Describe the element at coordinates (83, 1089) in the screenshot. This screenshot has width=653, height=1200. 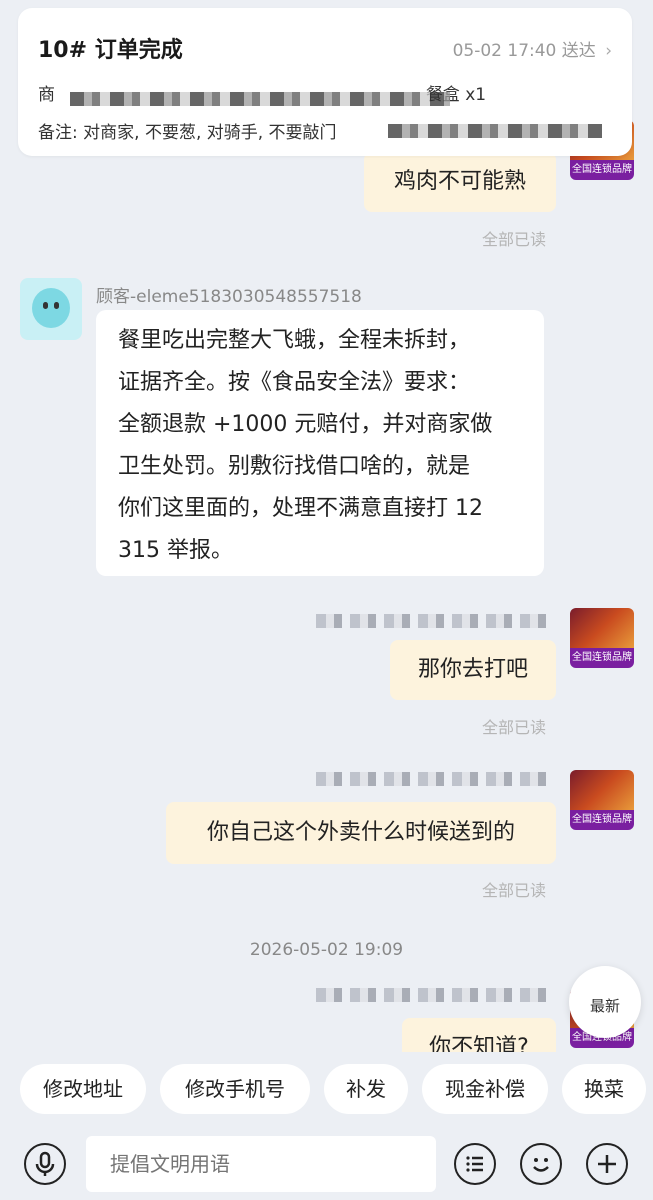
I see `quick-reply-chip: 修改地址` at that location.